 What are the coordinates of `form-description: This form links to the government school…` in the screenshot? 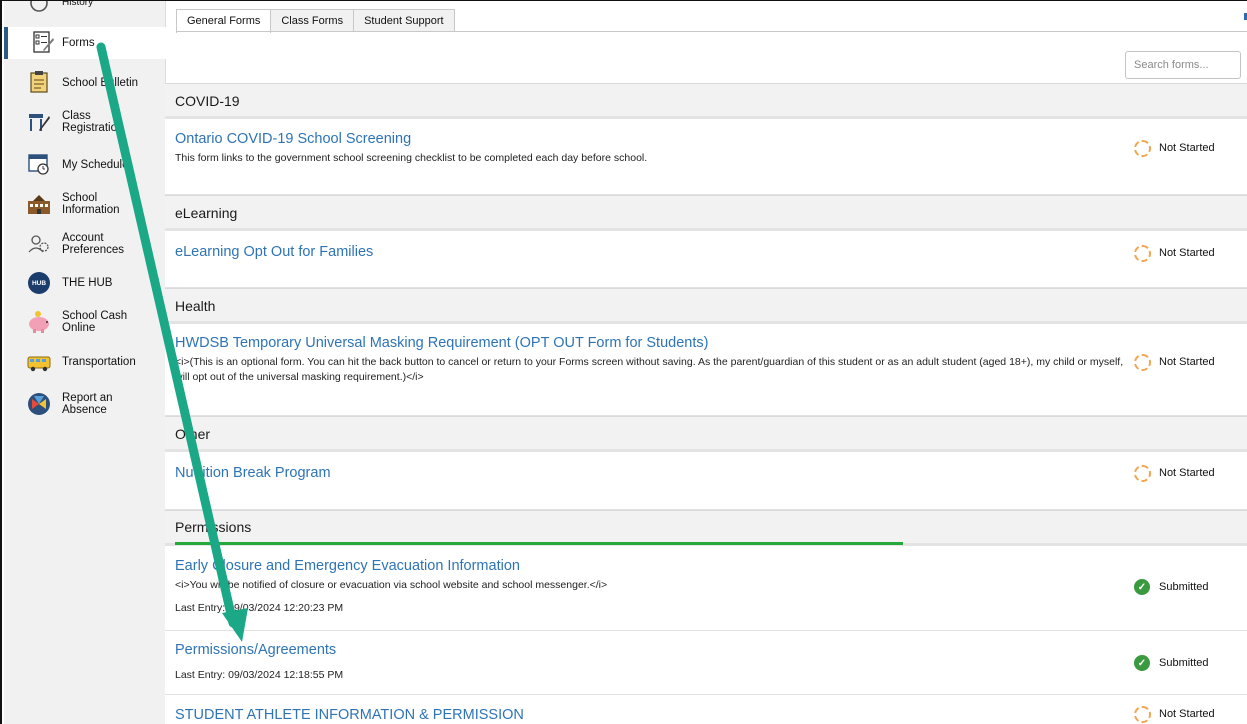 It's located at (411, 158).